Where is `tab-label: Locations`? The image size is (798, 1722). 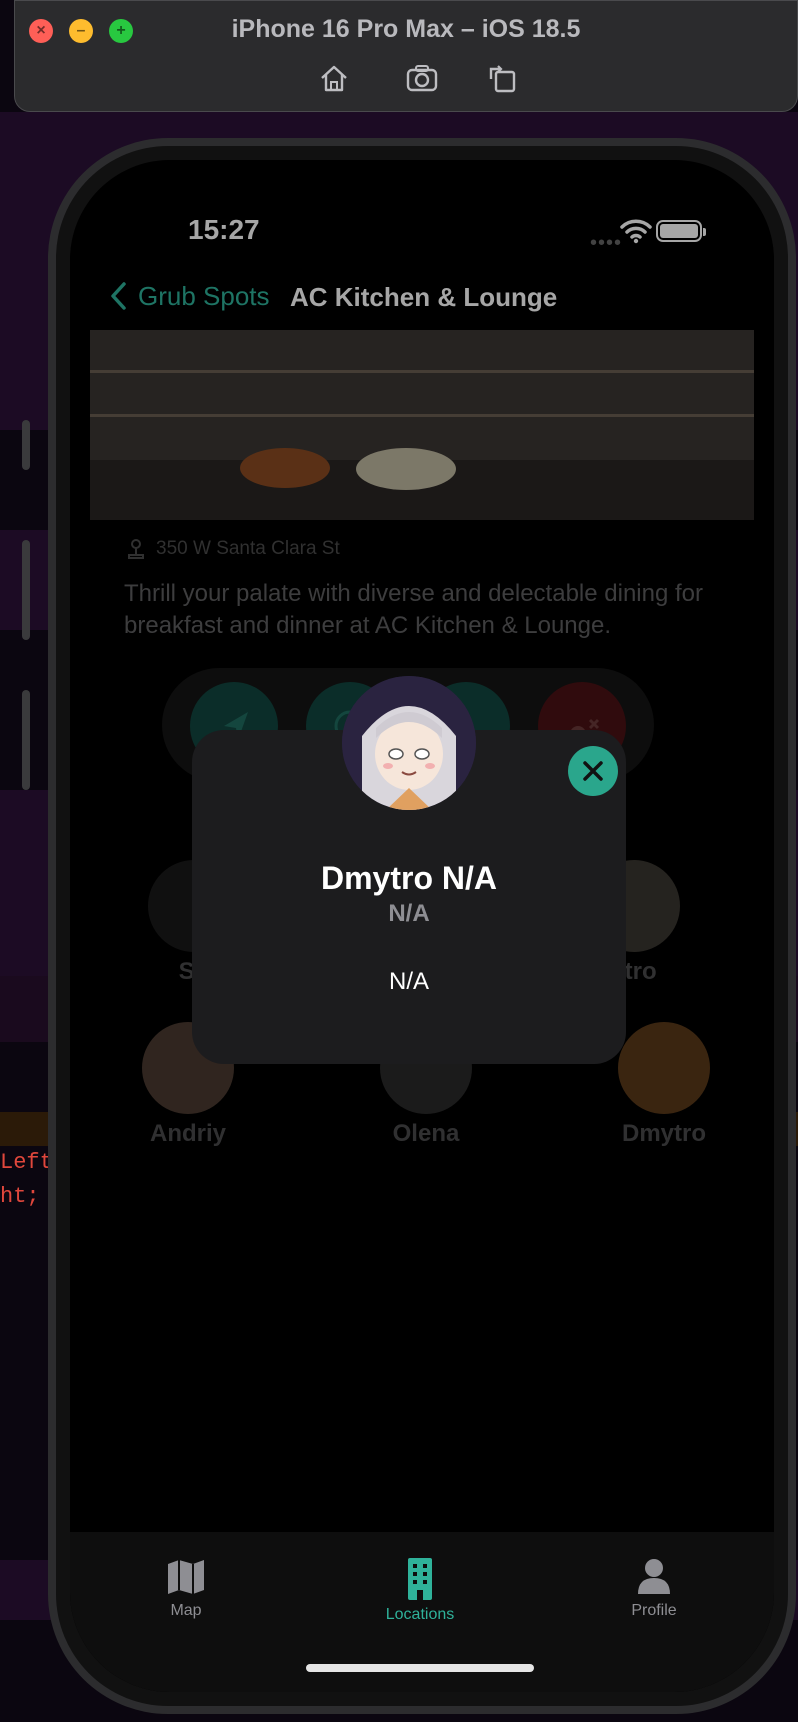 tab-label: Locations is located at coordinates (420, 1614).